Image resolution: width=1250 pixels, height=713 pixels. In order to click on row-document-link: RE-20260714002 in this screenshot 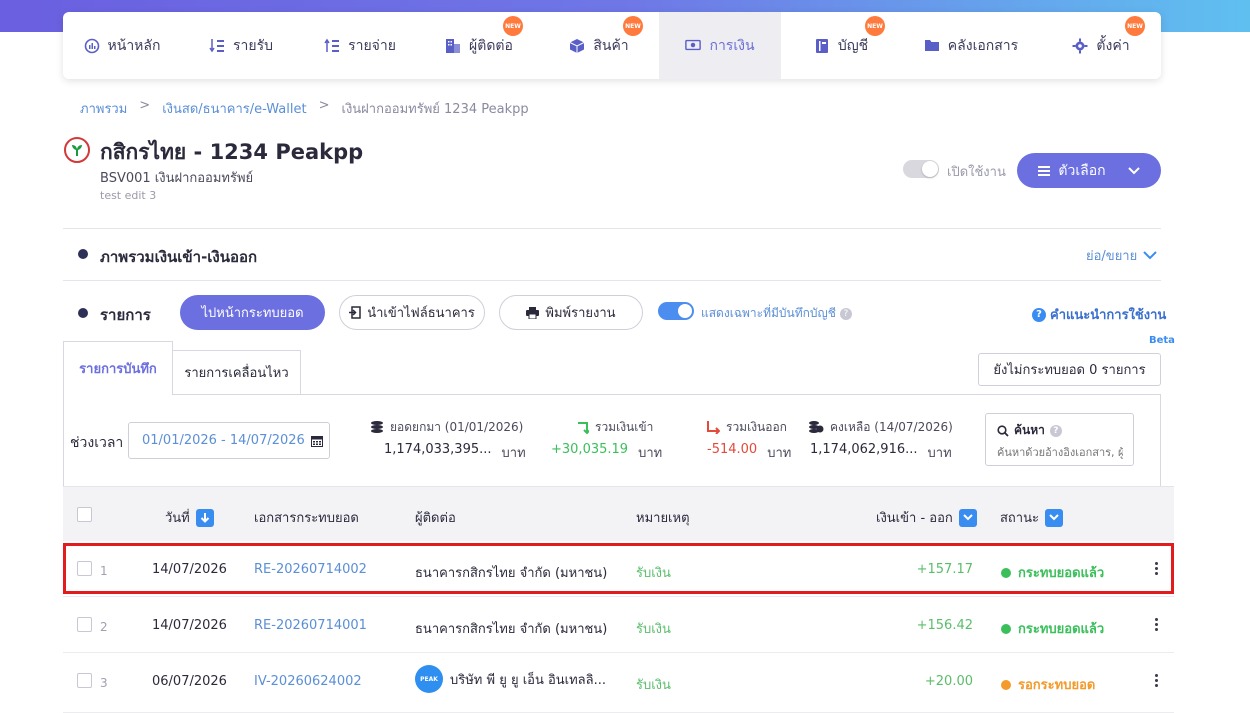, I will do `click(310, 569)`.